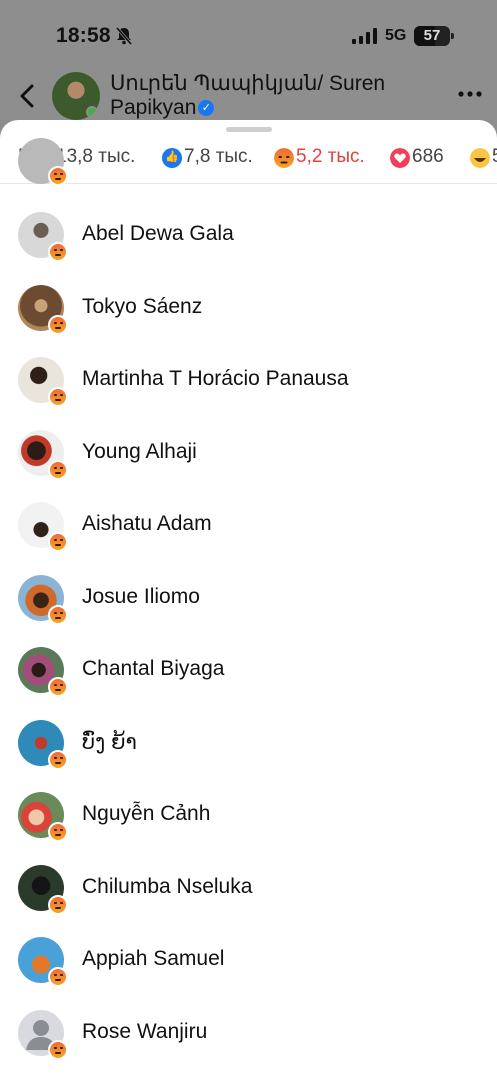 The image size is (497, 1080). What do you see at coordinates (248, 95) in the screenshot?
I see `page-title-text: Սուրեն Պապիկյան/ Suren Papikyan` at bounding box center [248, 95].